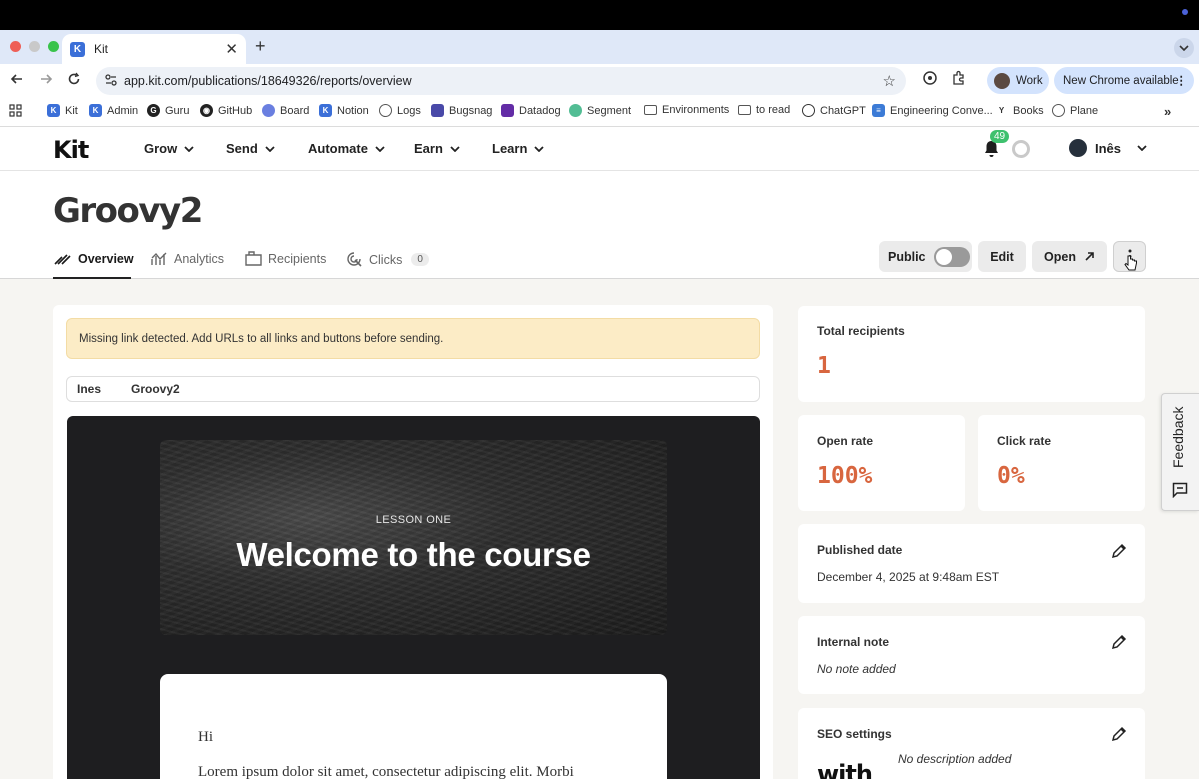  I want to click on bookmark-board: Board, so click(285, 110).